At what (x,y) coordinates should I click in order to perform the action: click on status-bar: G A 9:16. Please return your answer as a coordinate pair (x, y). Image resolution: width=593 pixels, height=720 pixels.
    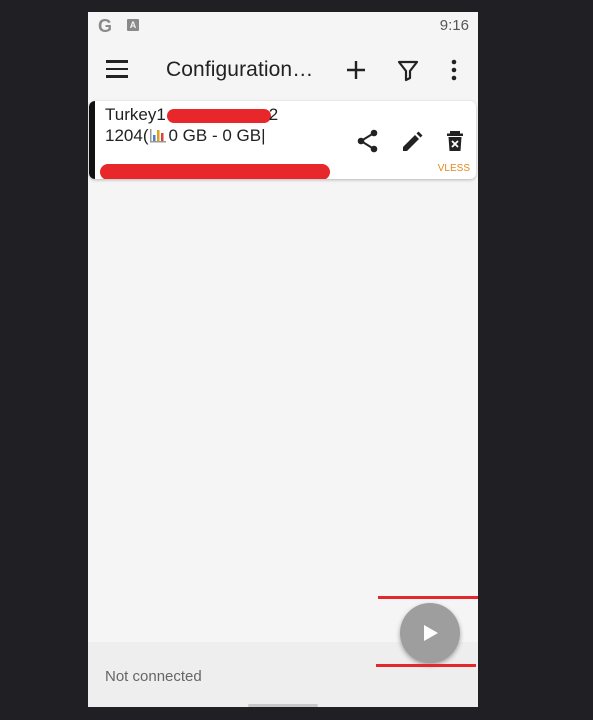
    Looking at the image, I should click on (283, 27).